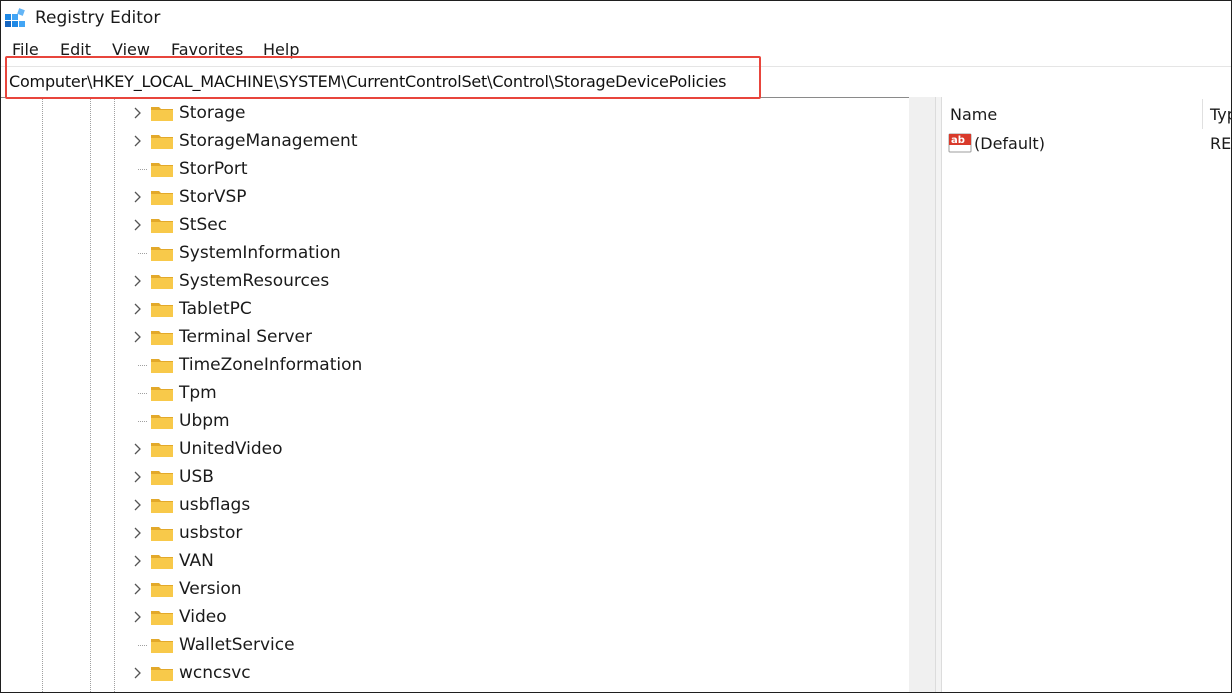 The image size is (1232, 693). I want to click on value-type: RE, so click(1220, 143).